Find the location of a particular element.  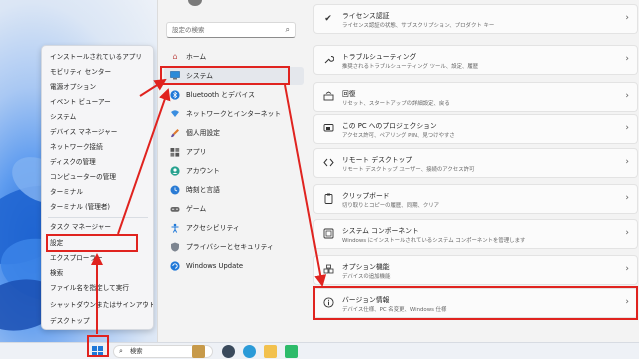

card-description: Windows にインストールされているシステム コンポーネントを管理します is located at coordinates (434, 241).